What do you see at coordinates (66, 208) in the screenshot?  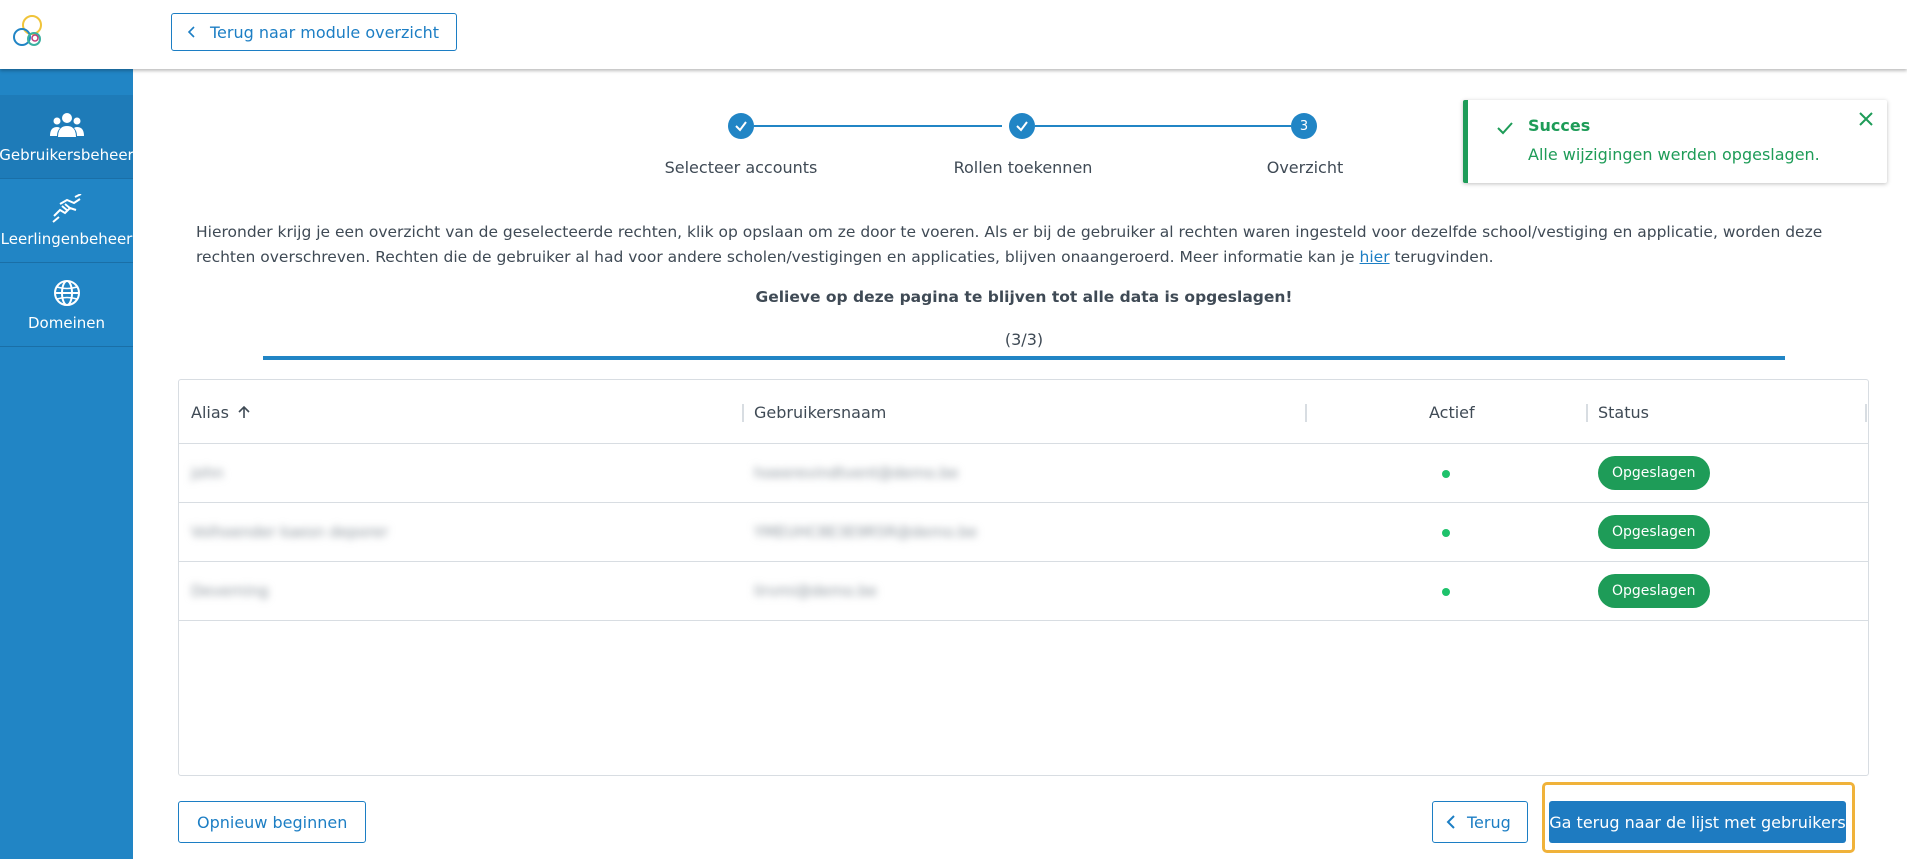 I see `handshake-icon` at bounding box center [66, 208].